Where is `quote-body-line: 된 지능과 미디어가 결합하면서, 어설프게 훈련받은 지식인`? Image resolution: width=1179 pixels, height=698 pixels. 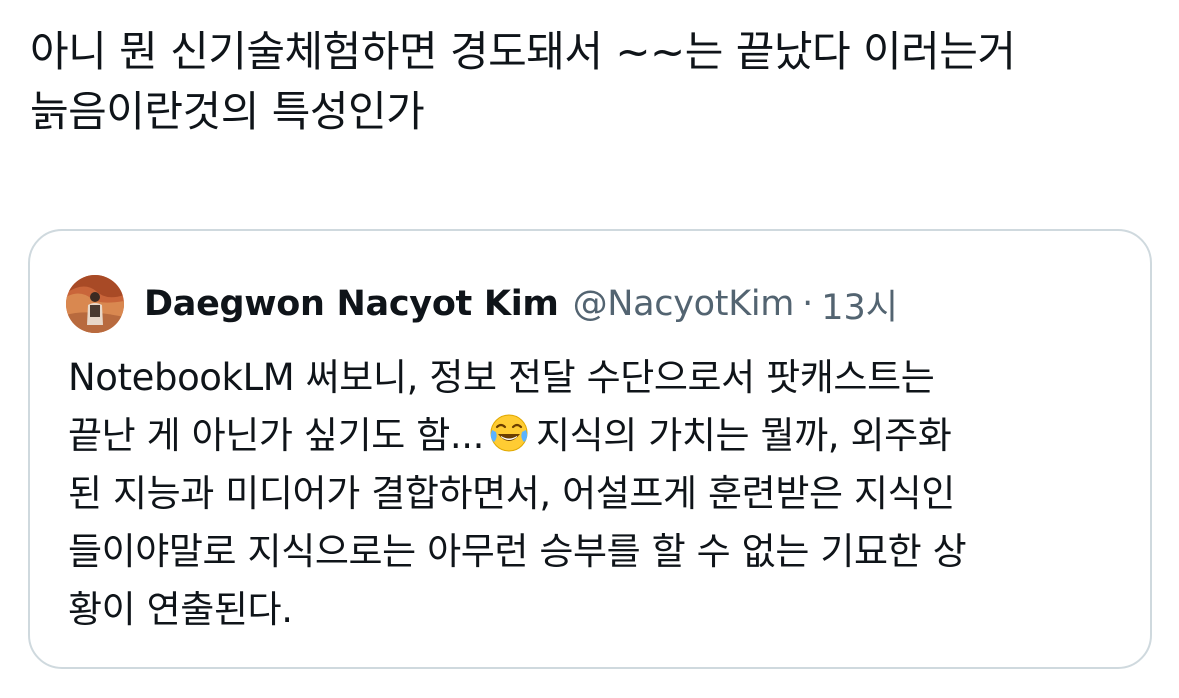 quote-body-line: 된 지능과 미디어가 결합하면서, 어설프게 훈련받은 지식인 is located at coordinates (511, 493).